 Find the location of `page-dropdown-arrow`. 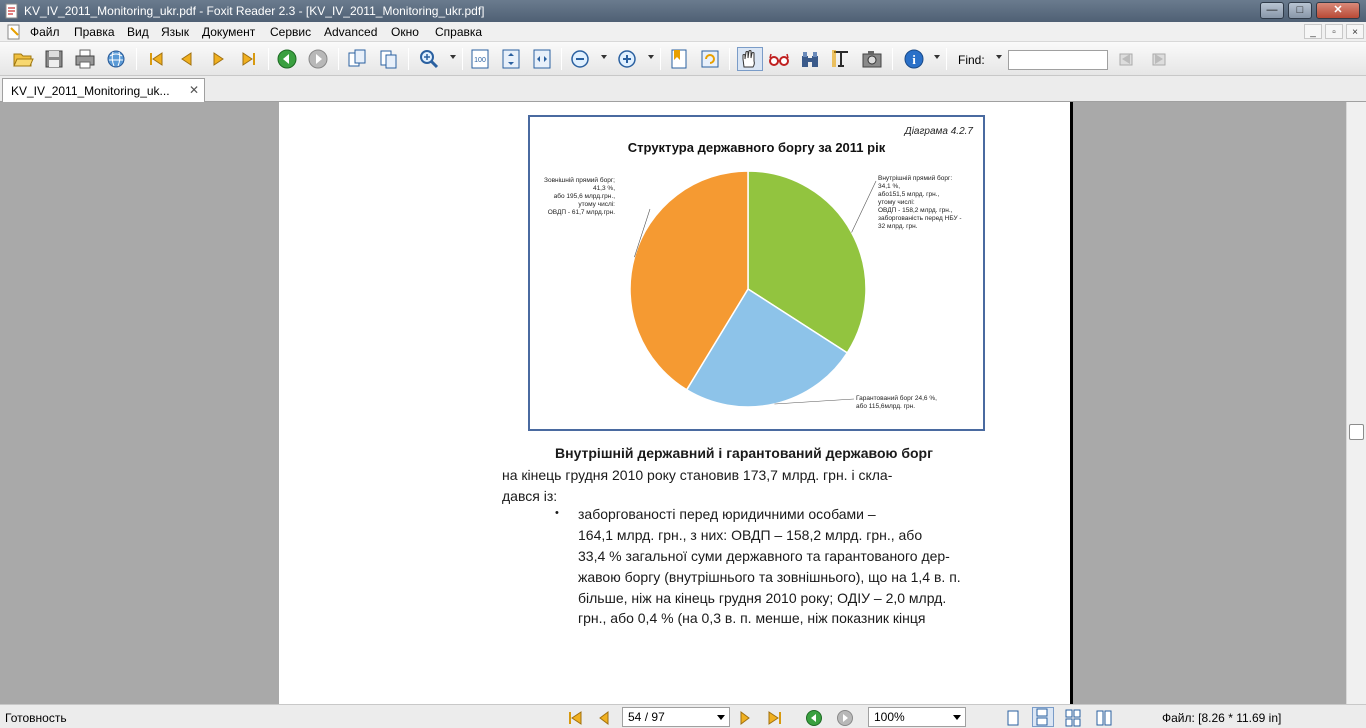

page-dropdown-arrow is located at coordinates (721, 717).